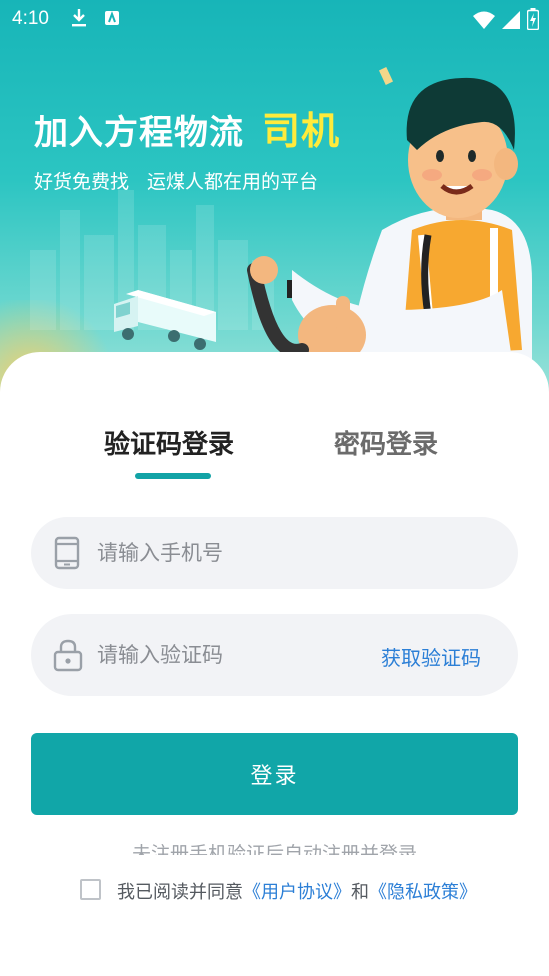 This screenshot has width=549, height=976. Describe the element at coordinates (30, 18) in the screenshot. I see `status-time: 4:10` at that location.